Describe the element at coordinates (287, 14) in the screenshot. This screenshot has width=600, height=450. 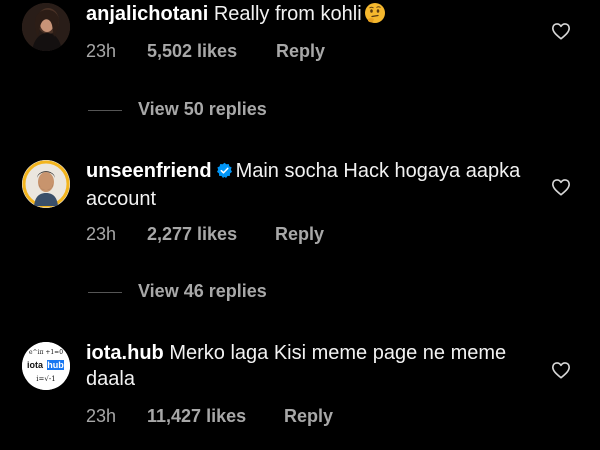
I see `comment-body: Really from kohli` at that location.